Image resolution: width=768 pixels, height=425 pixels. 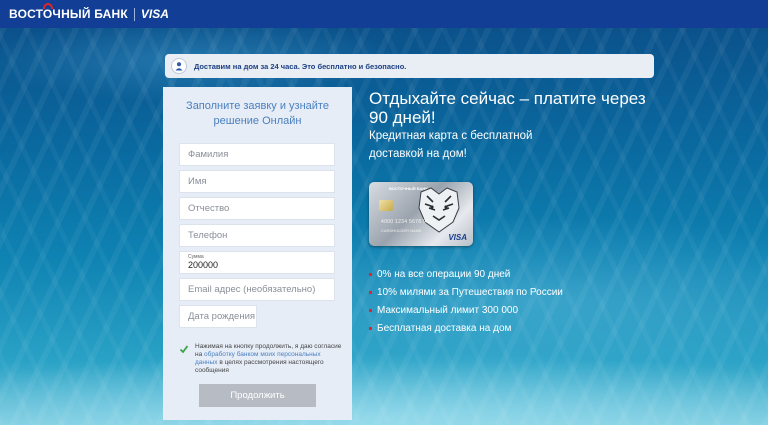 What do you see at coordinates (457, 237) in the screenshot?
I see `card-visa-logo: VISA` at bounding box center [457, 237].